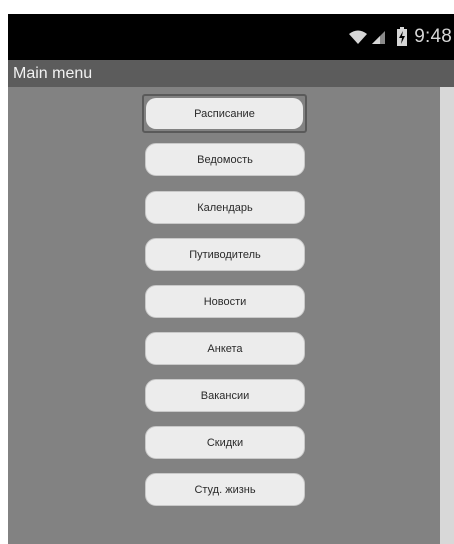 The height and width of the screenshot is (544, 454). I want to click on status-time: 9:48, so click(433, 36).